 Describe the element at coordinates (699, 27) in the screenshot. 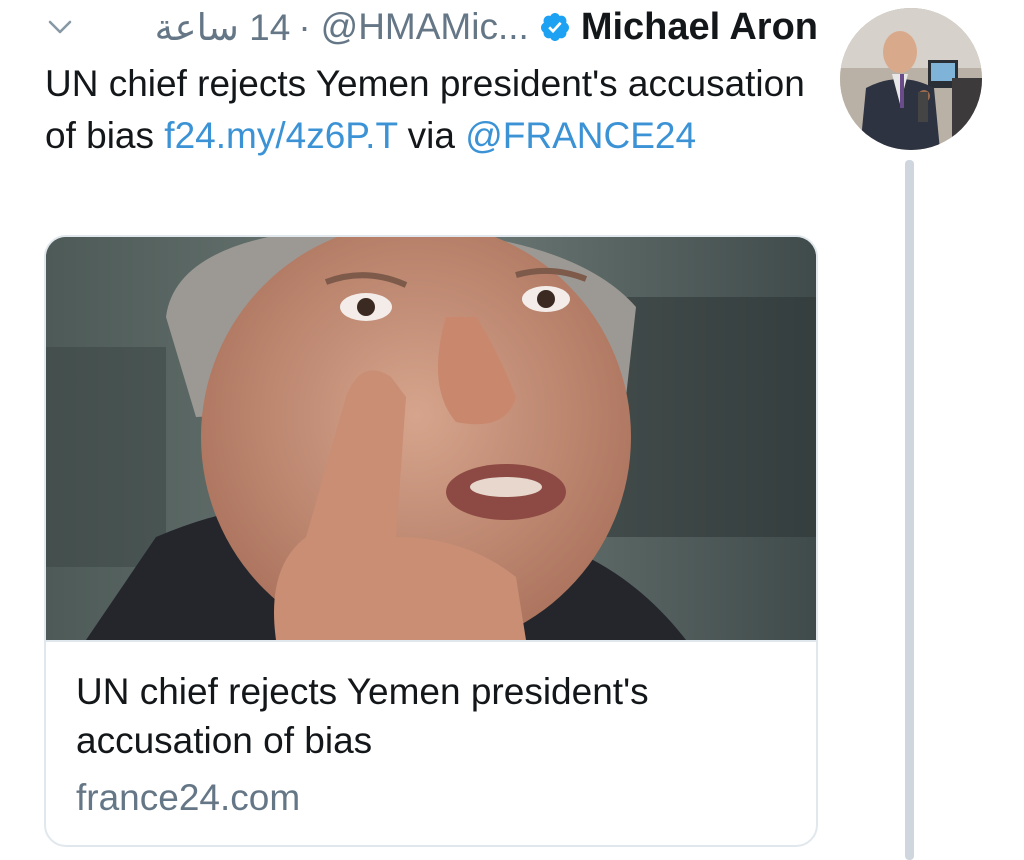

I see `author-name: Michael Aron` at that location.